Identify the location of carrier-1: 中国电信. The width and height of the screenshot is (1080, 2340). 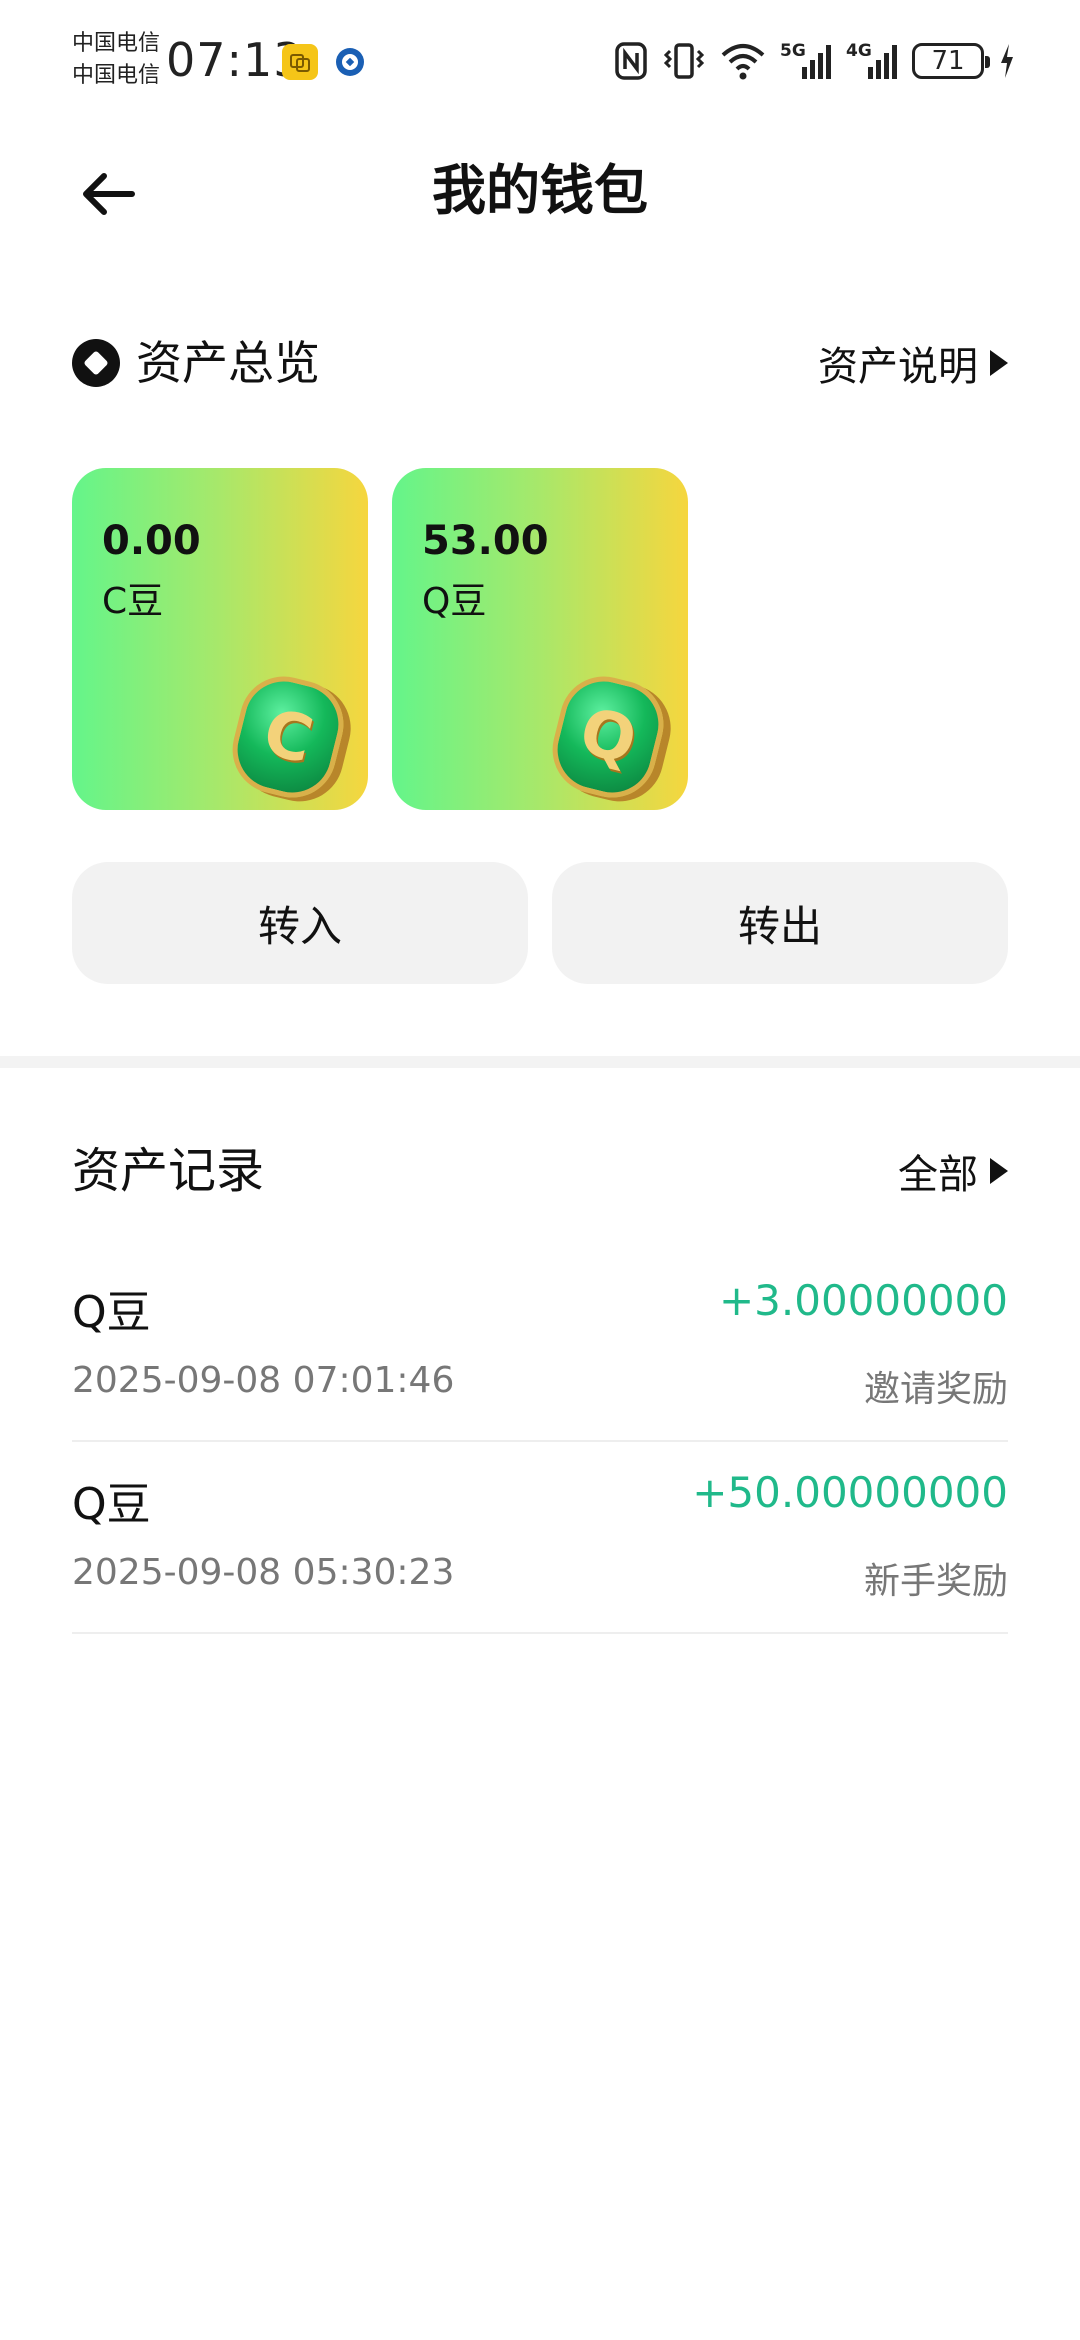
(116, 43).